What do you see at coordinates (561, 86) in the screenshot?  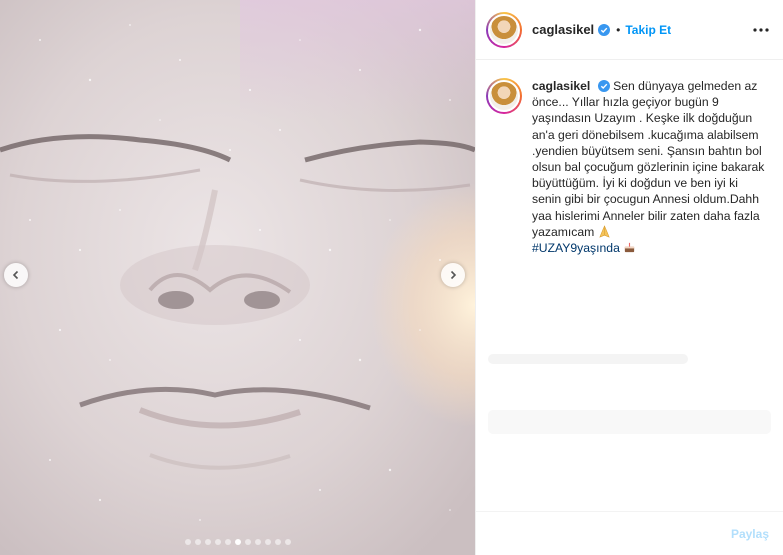 I see `caption-username: caglasikel` at bounding box center [561, 86].